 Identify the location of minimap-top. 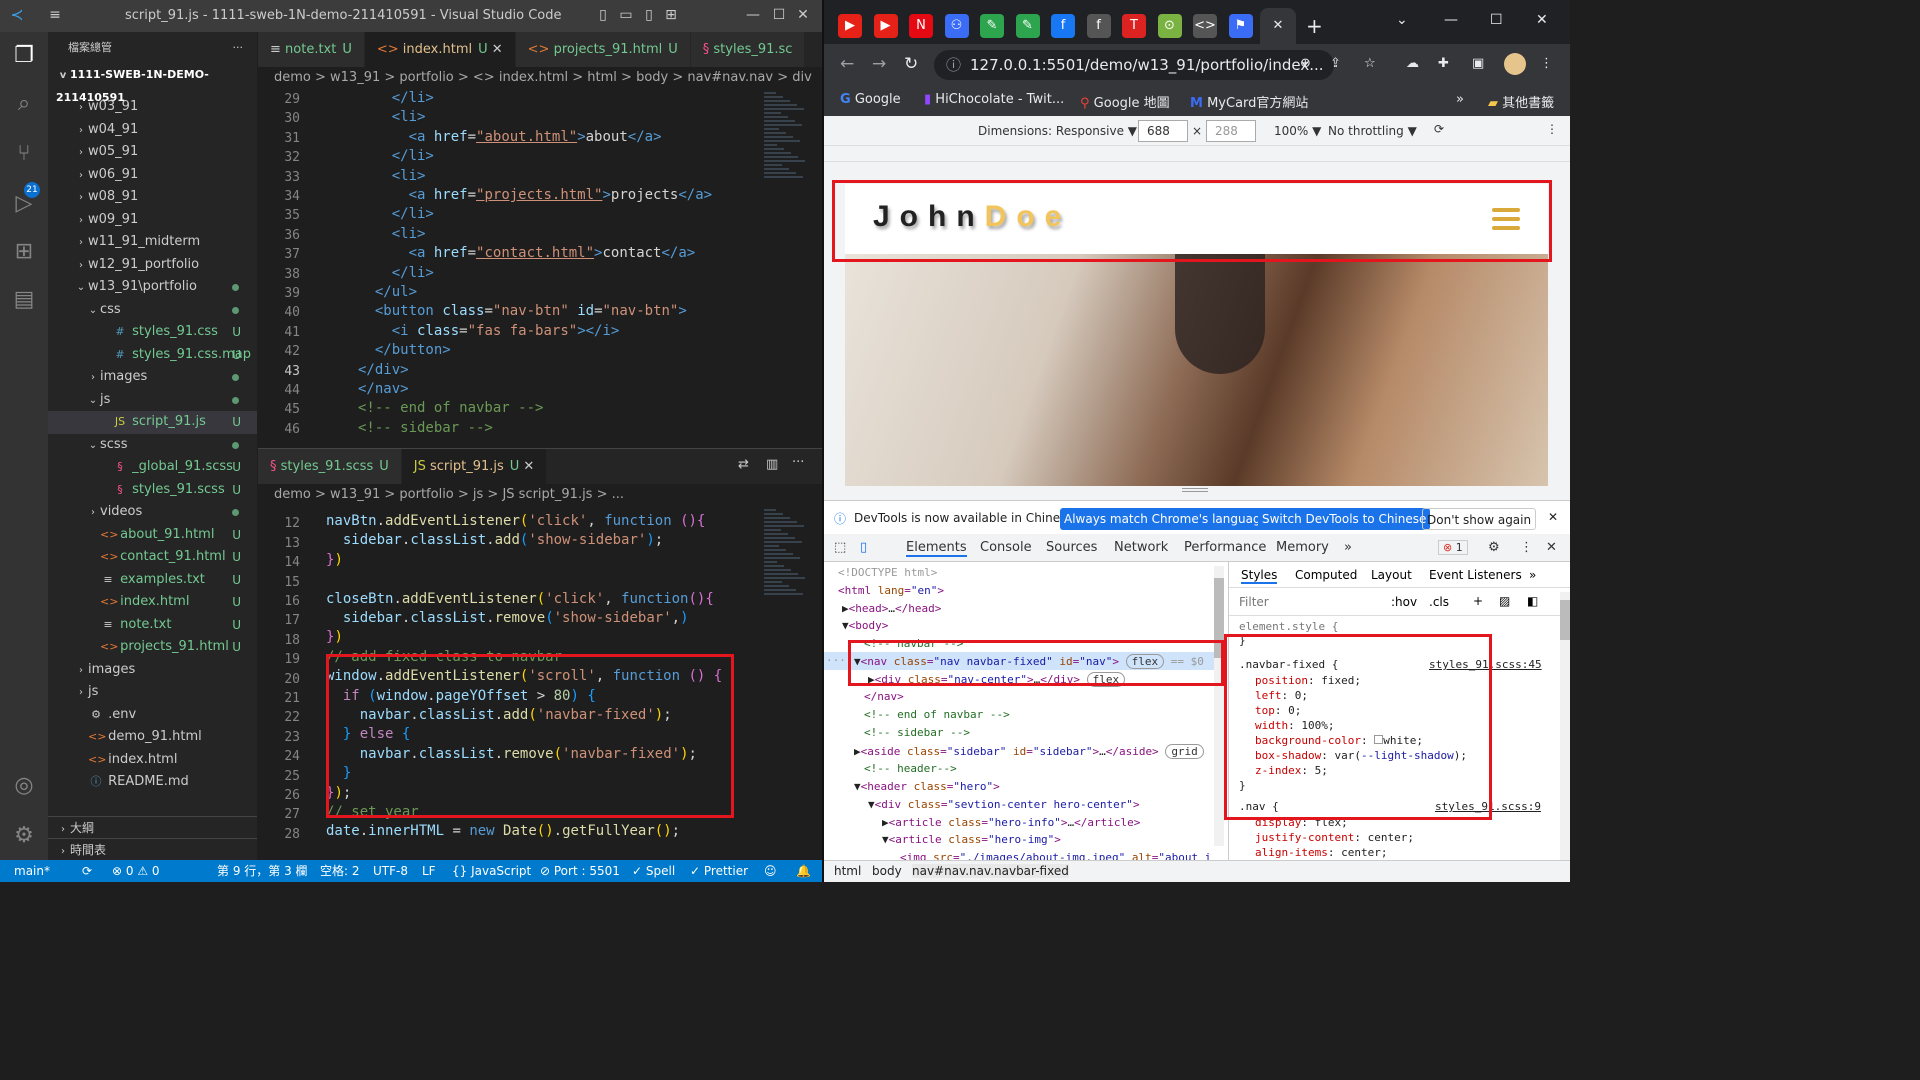
(788, 160).